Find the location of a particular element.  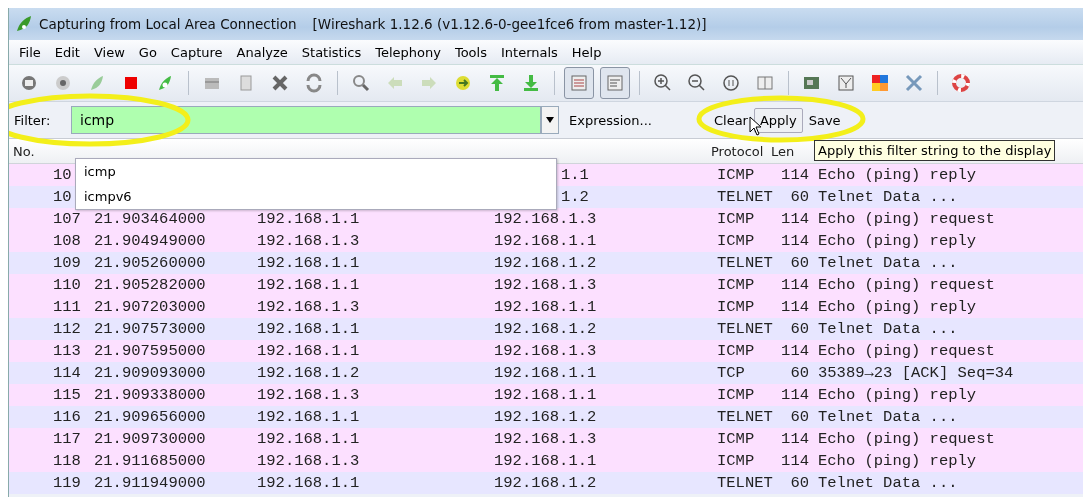

tooltip: Apply this filter string to the display is located at coordinates (935, 150).